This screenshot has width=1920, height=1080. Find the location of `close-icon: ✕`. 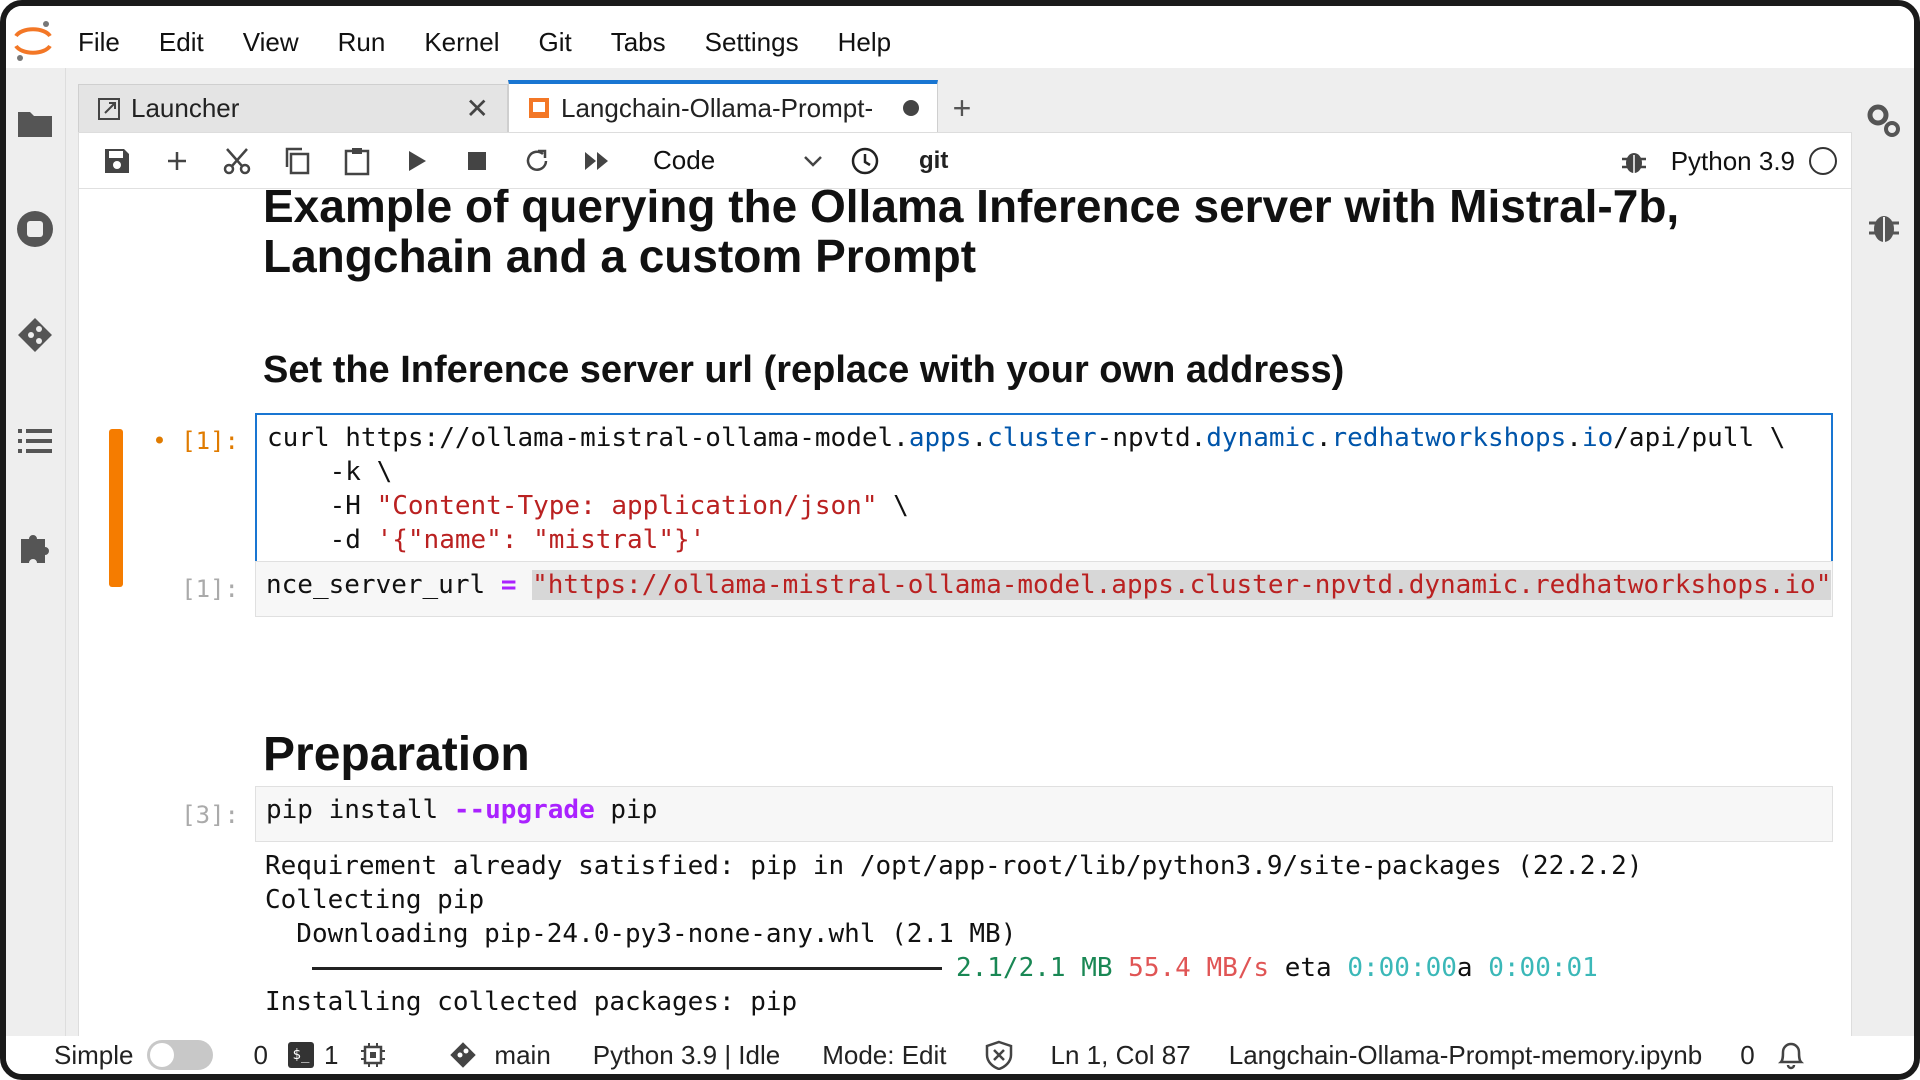

close-icon: ✕ is located at coordinates (477, 108).